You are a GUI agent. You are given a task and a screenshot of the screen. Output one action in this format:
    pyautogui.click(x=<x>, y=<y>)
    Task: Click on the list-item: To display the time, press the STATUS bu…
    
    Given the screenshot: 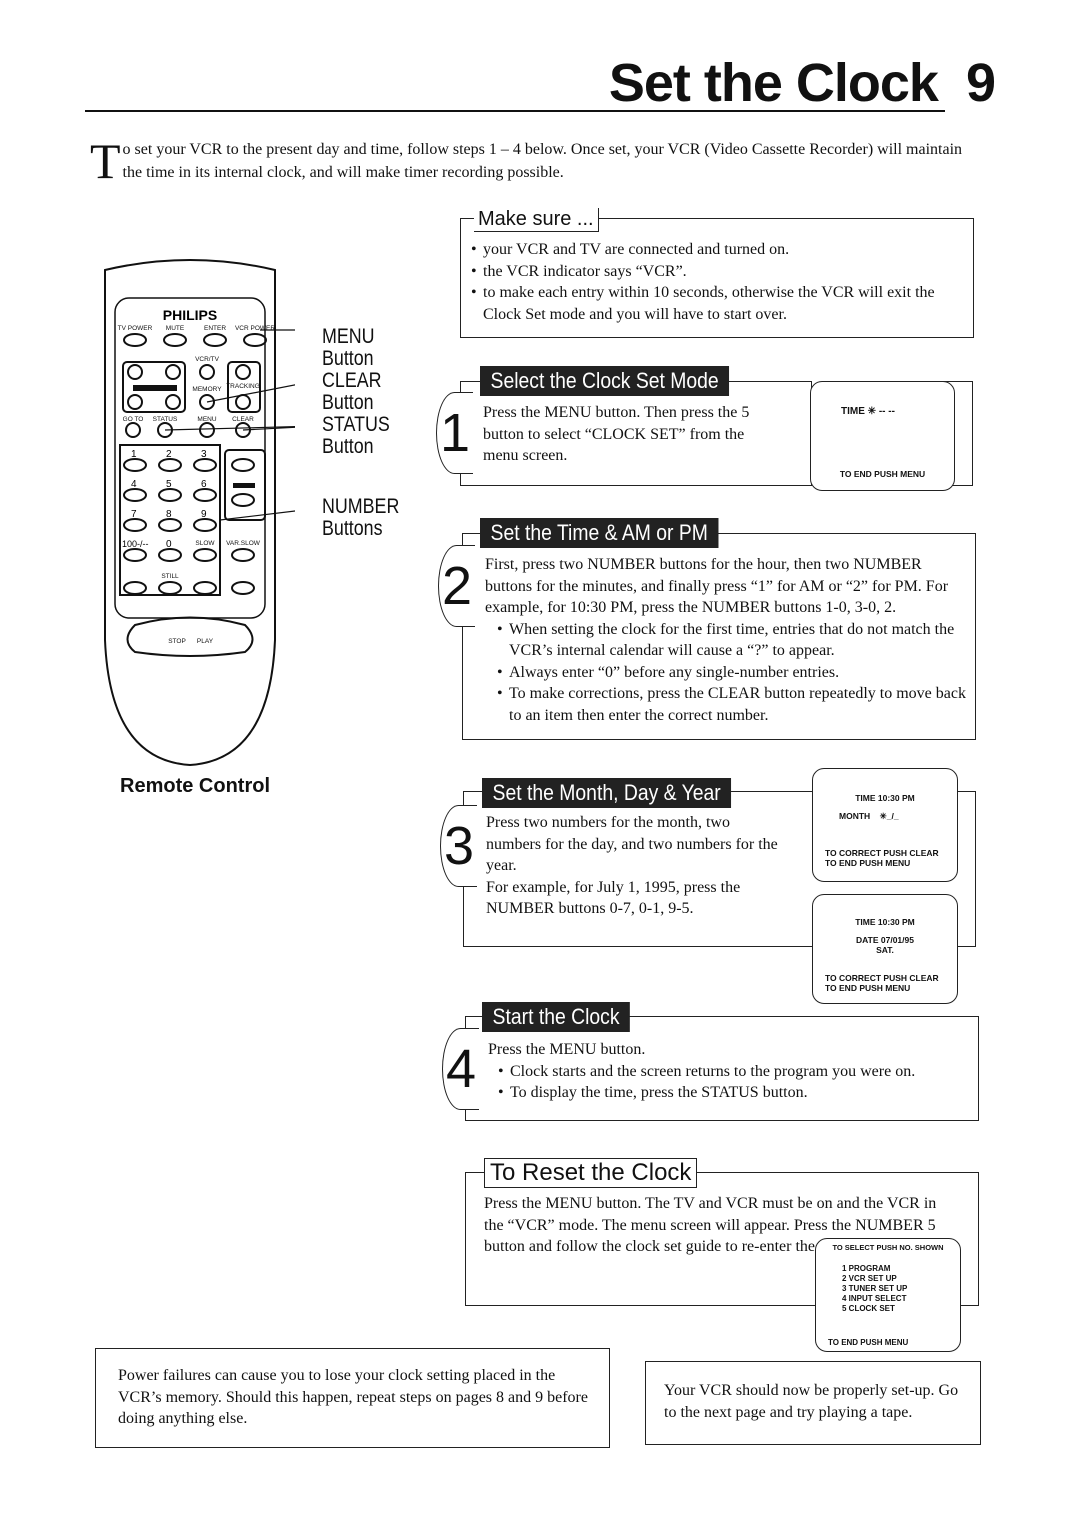 What is the action you would take?
    pyautogui.click(x=738, y=1093)
    